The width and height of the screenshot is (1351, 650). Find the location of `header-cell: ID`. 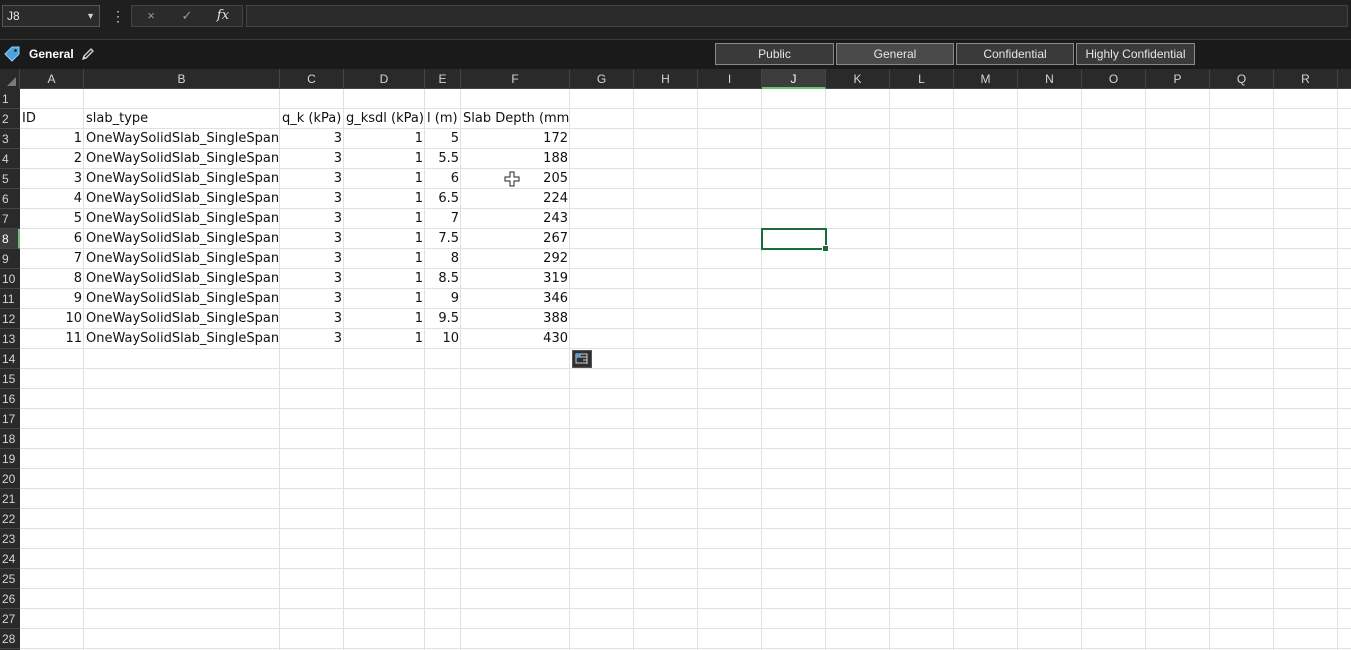

header-cell: ID is located at coordinates (52, 119).